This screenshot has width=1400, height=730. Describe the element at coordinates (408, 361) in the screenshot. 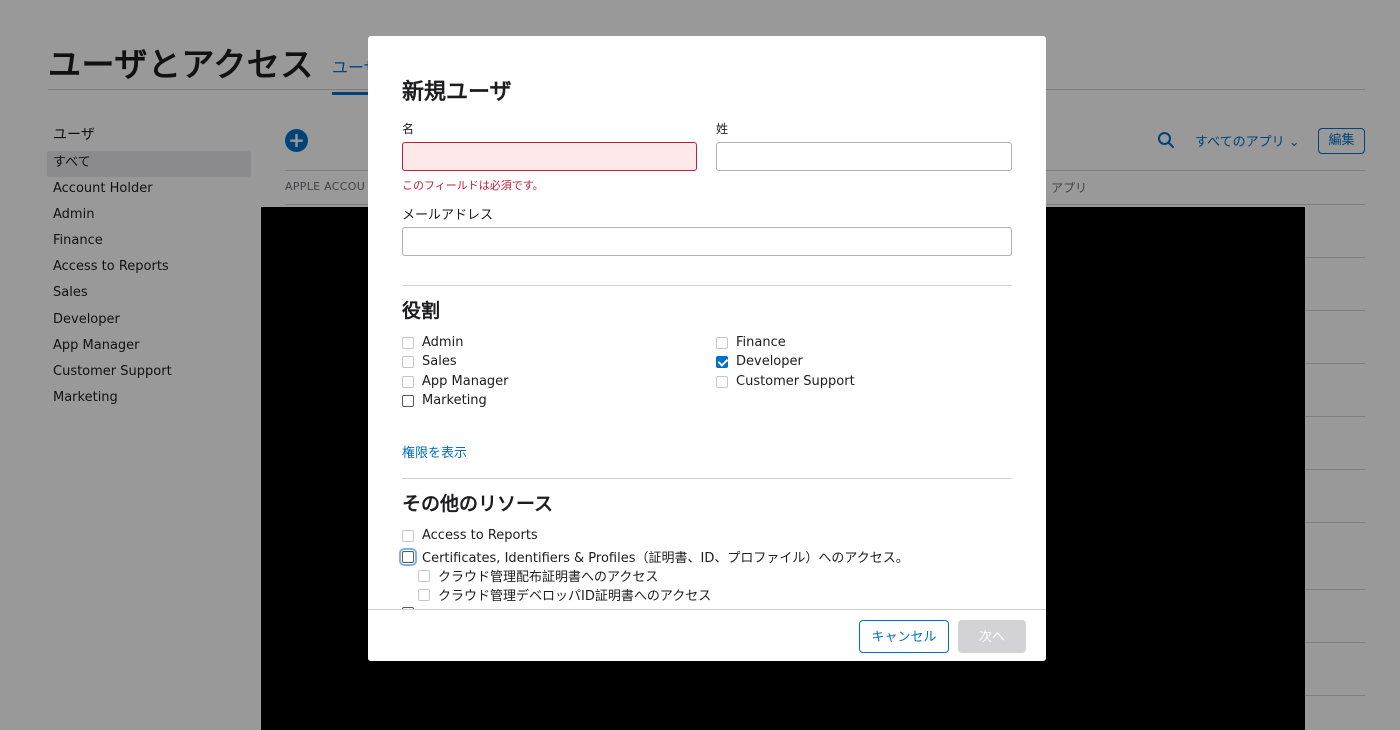

I see `role-sales-checkbox` at that location.